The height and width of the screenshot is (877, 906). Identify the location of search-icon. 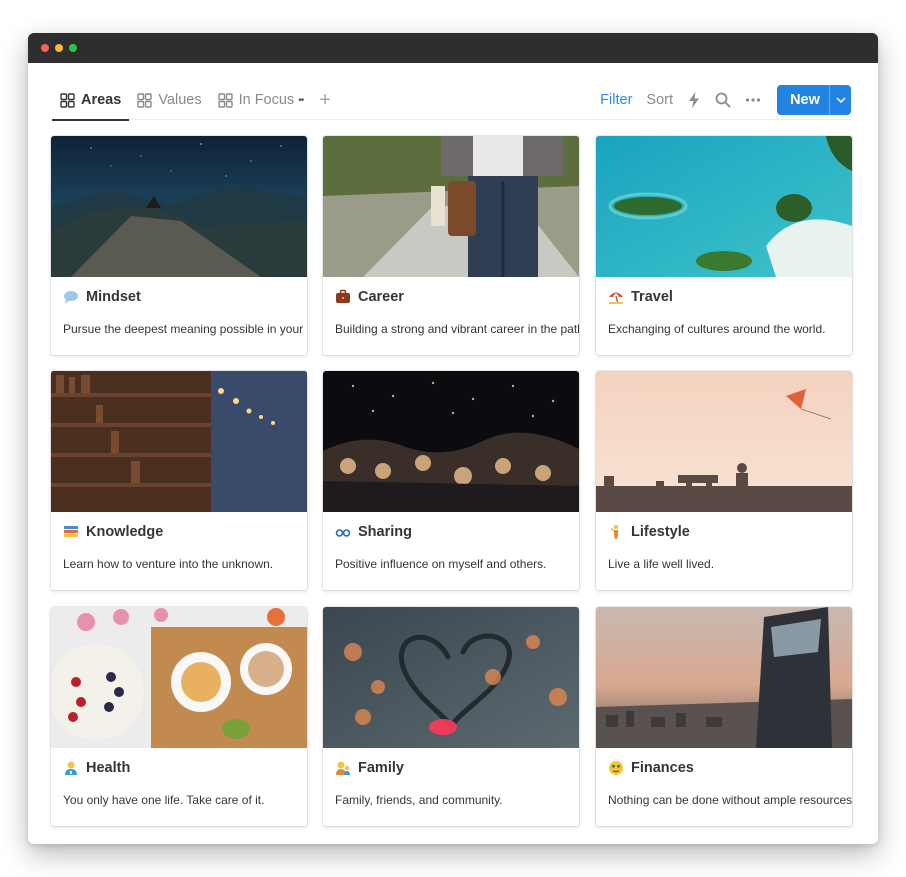
(723, 100).